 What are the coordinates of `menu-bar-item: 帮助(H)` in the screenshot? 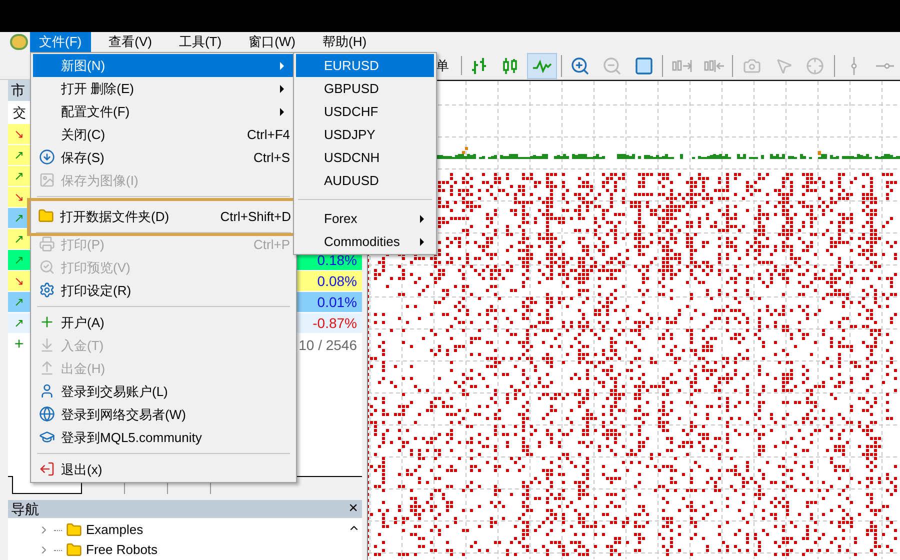 It's located at (345, 42).